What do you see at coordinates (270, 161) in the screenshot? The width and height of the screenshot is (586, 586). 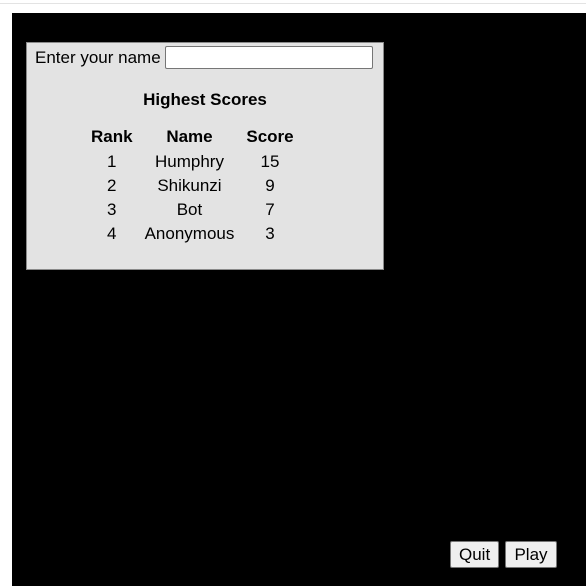 I see `score-cell: 15` at bounding box center [270, 161].